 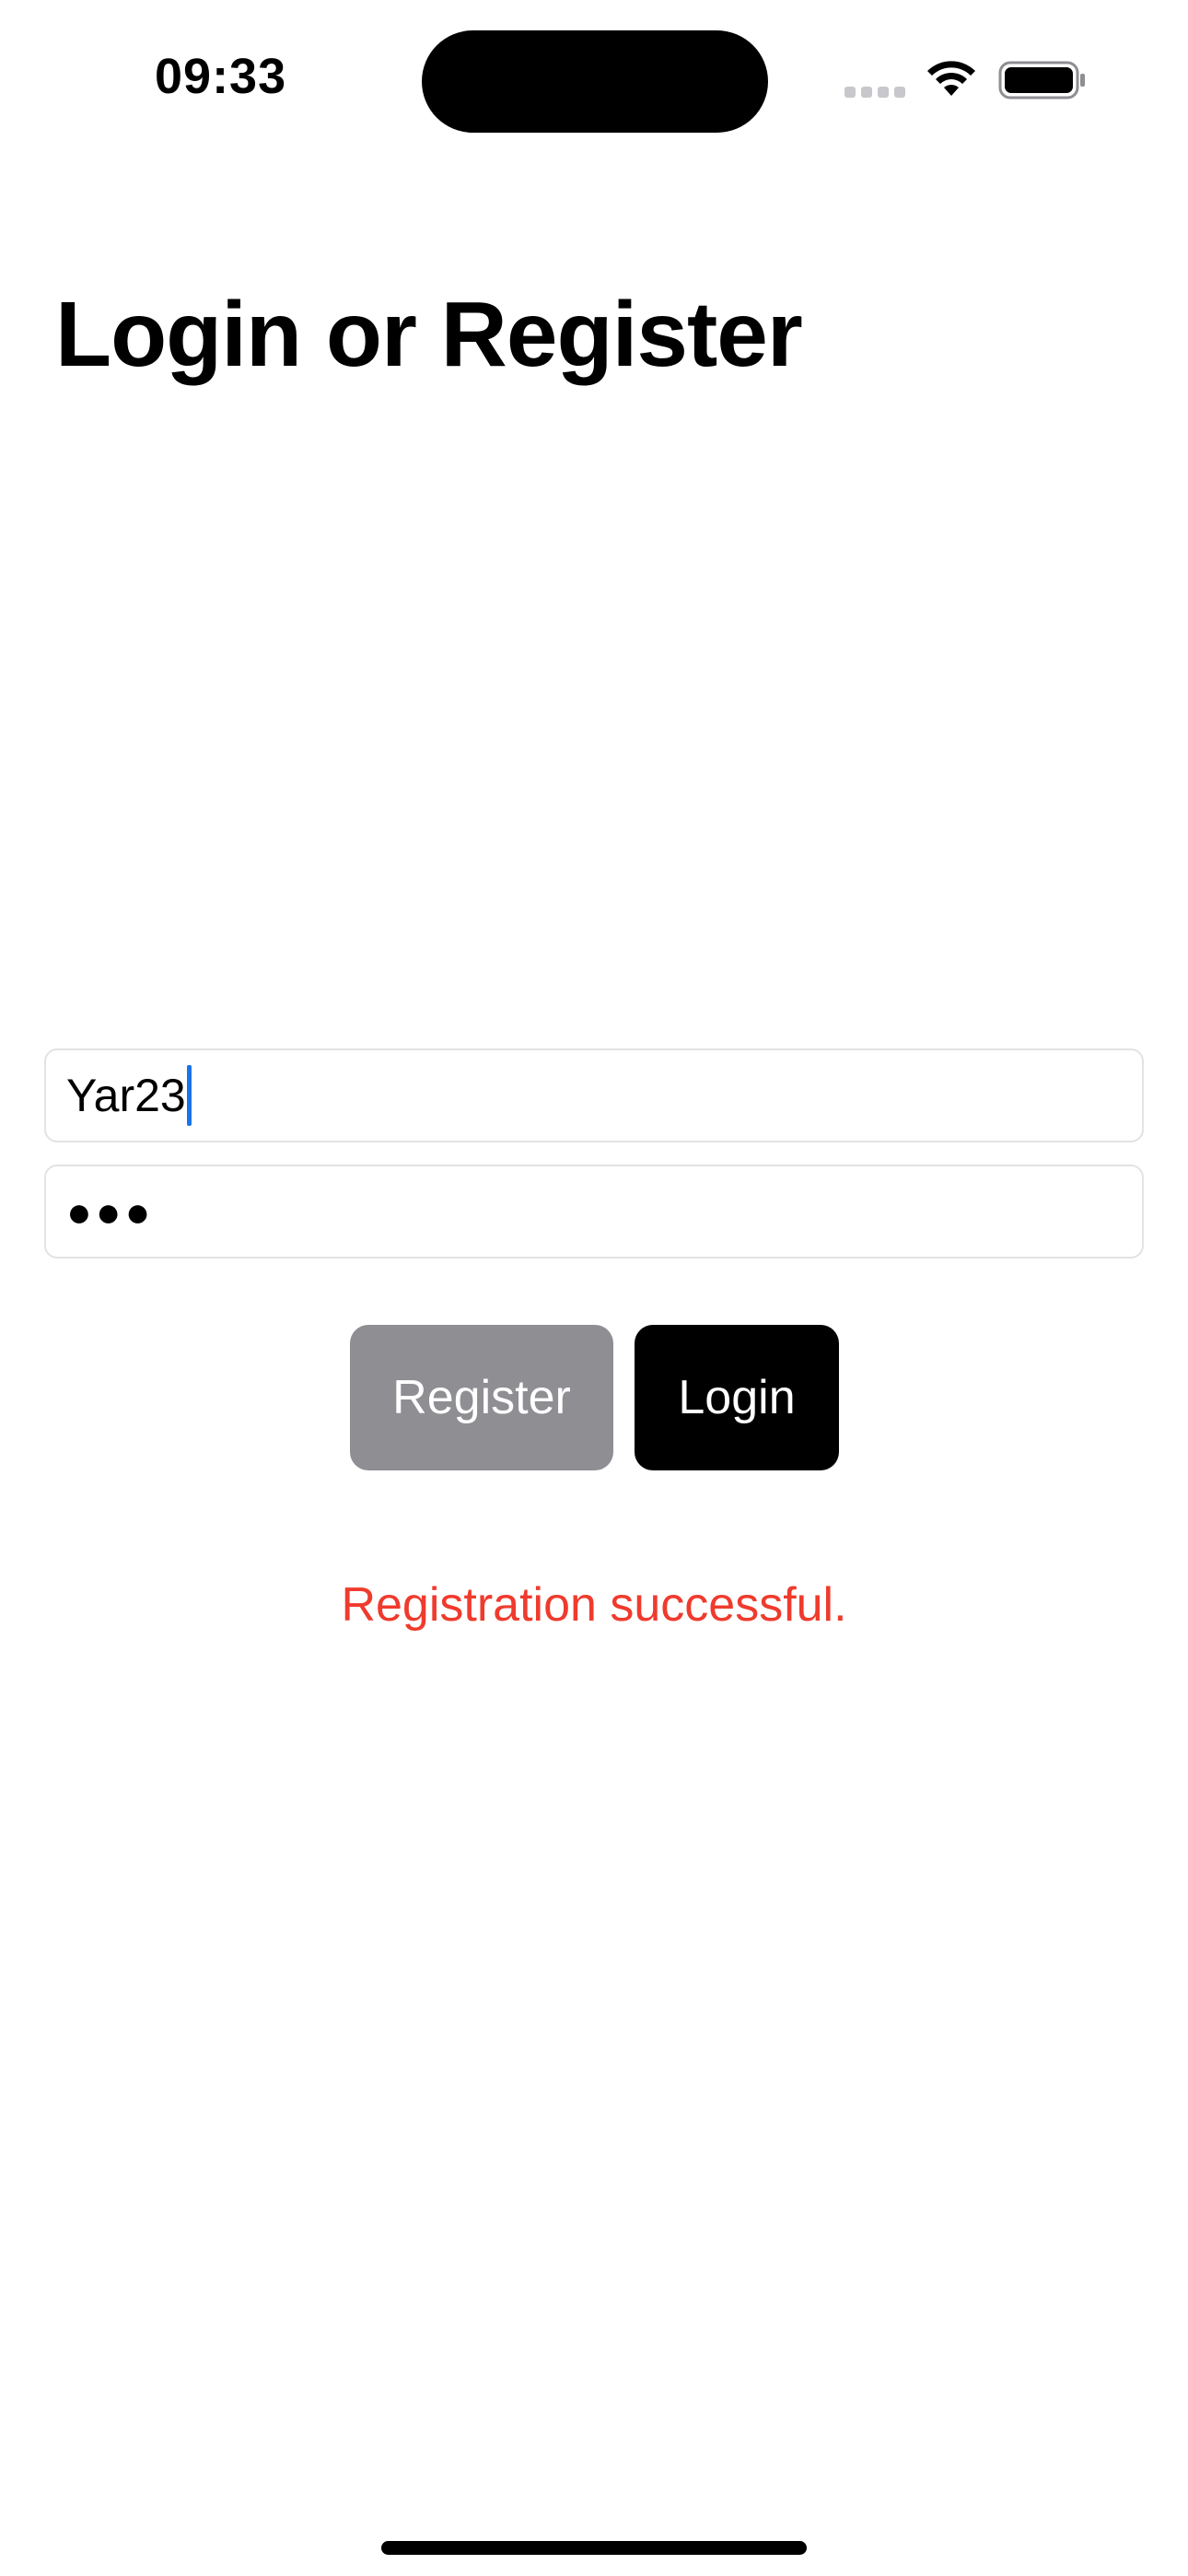 What do you see at coordinates (737, 1397) in the screenshot?
I see `login-button: Login` at bounding box center [737, 1397].